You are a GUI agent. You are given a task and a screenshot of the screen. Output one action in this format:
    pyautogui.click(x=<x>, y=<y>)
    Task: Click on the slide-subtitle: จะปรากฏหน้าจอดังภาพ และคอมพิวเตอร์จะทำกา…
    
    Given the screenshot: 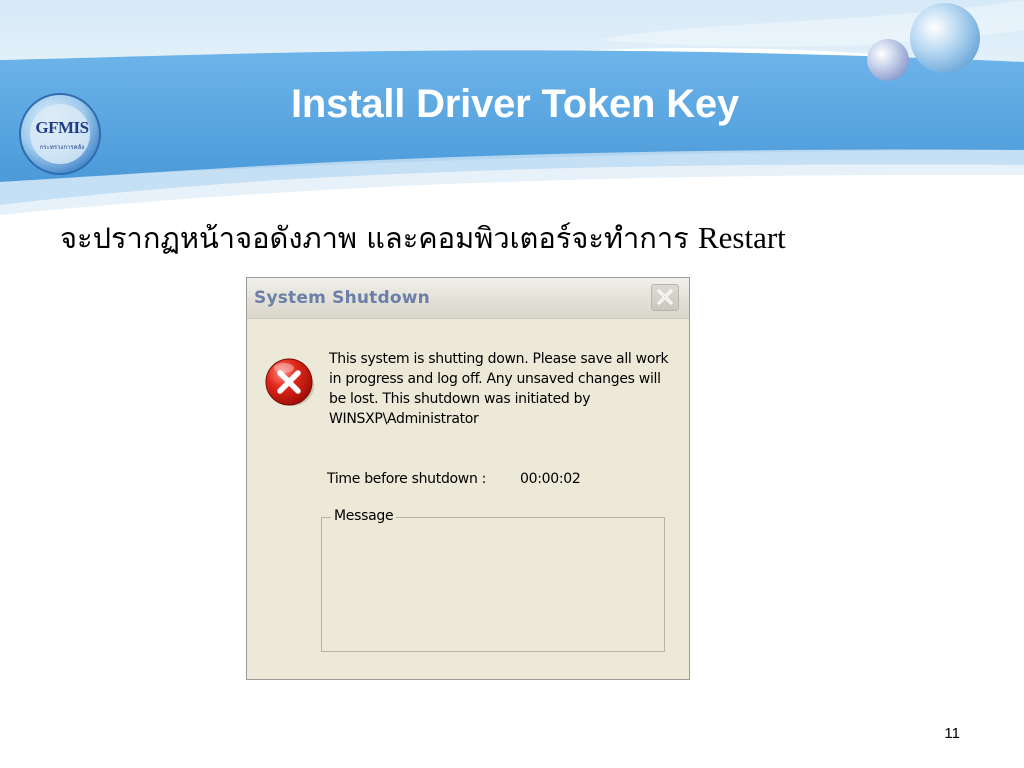 What is the action you would take?
    pyautogui.click(x=520, y=238)
    